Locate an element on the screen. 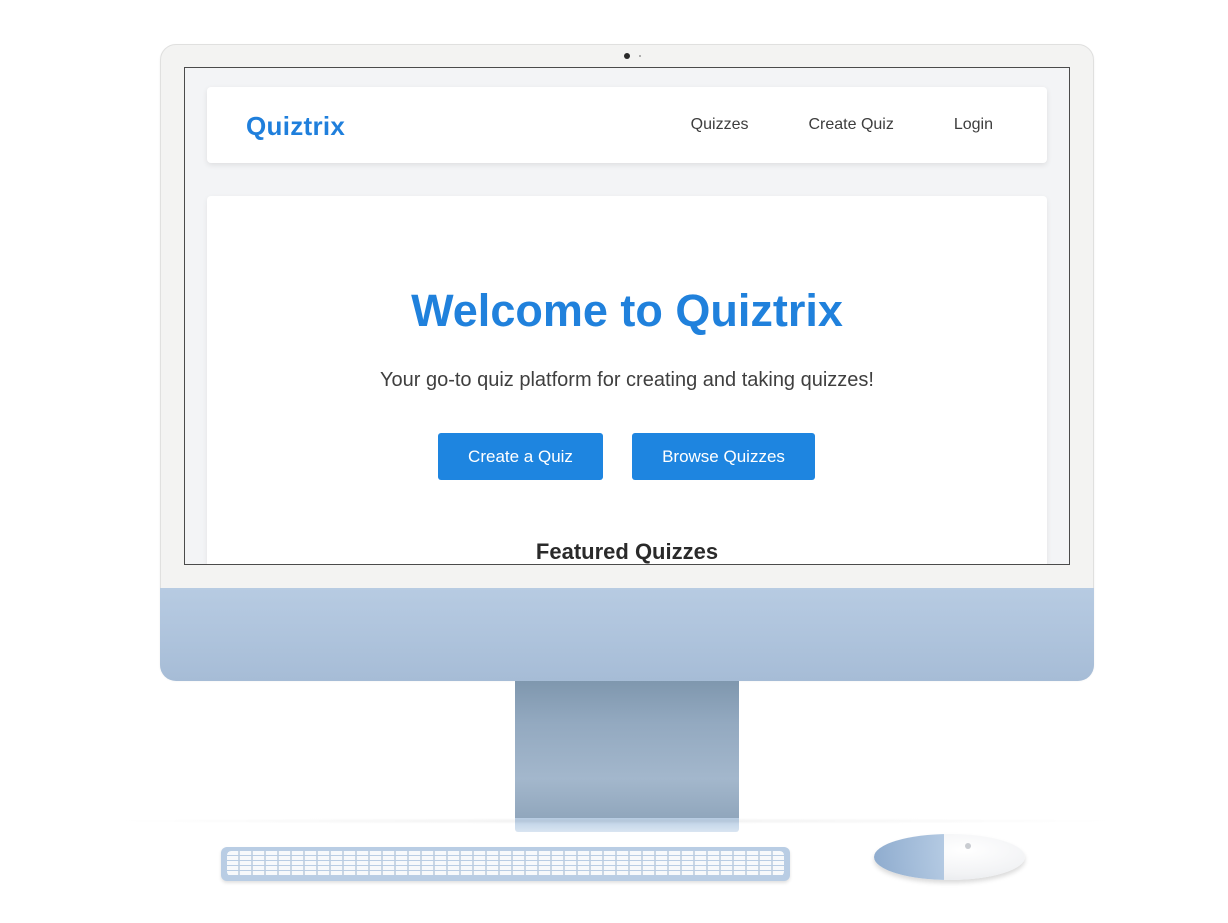  mouse is located at coordinates (949, 857).